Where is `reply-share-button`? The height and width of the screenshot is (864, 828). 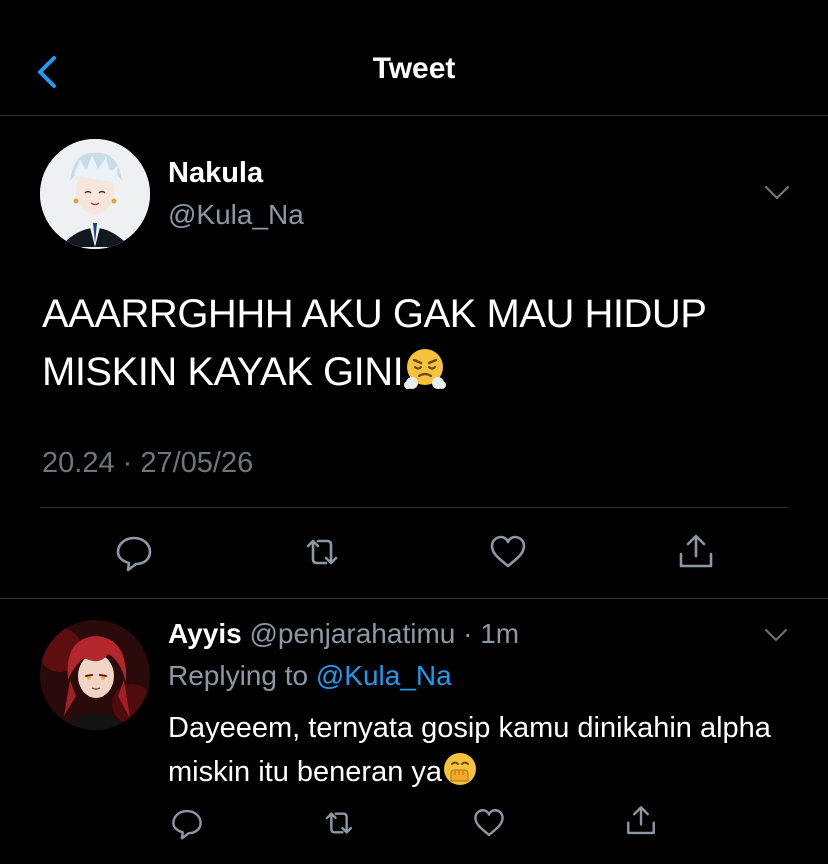
reply-share-button is located at coordinates (641, 821).